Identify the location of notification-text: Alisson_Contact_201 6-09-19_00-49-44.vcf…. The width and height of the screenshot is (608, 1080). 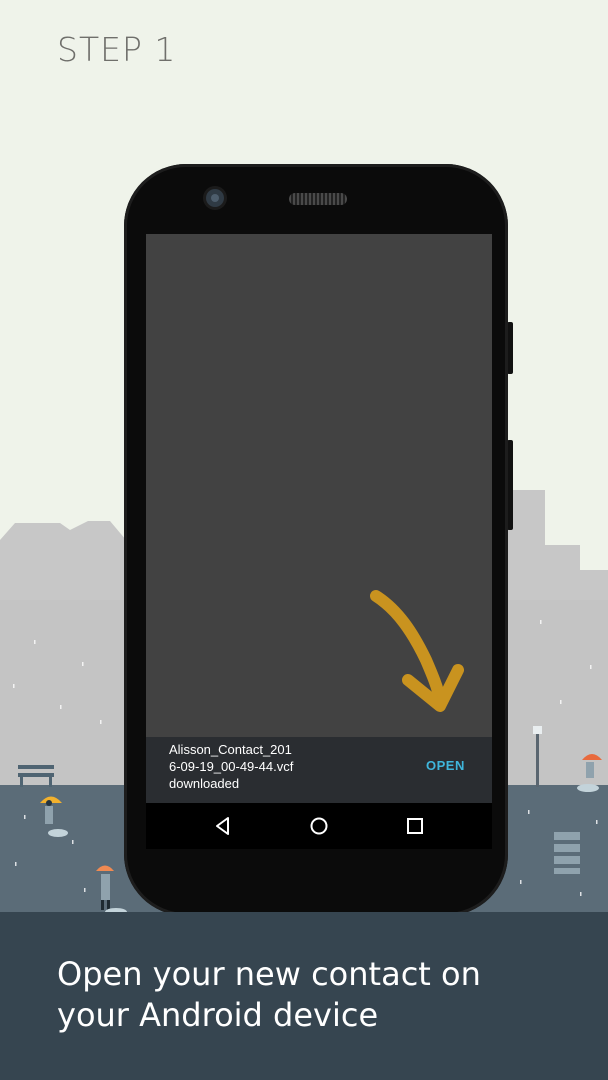
(249, 766).